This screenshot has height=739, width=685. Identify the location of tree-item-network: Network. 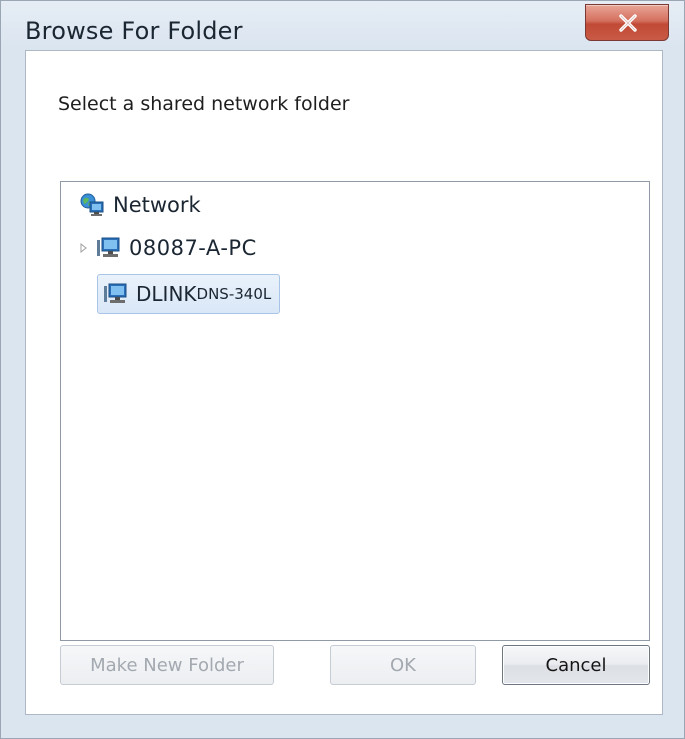
(139, 205).